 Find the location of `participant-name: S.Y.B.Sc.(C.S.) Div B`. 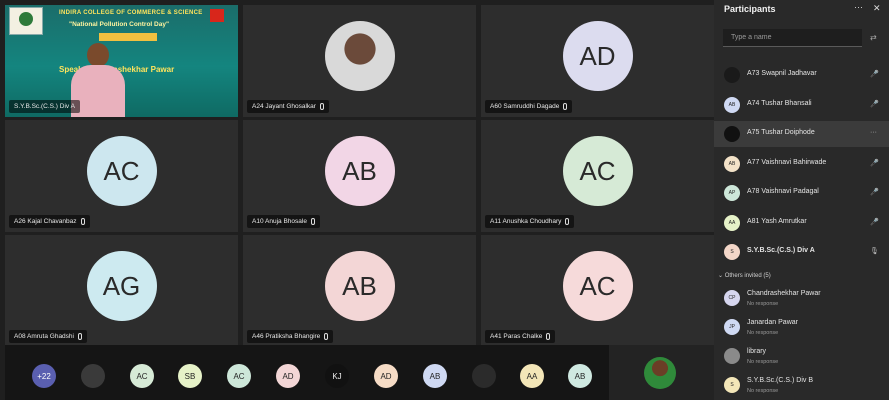

participant-name: S.Y.B.Sc.(C.S.) Div B is located at coordinates (780, 380).